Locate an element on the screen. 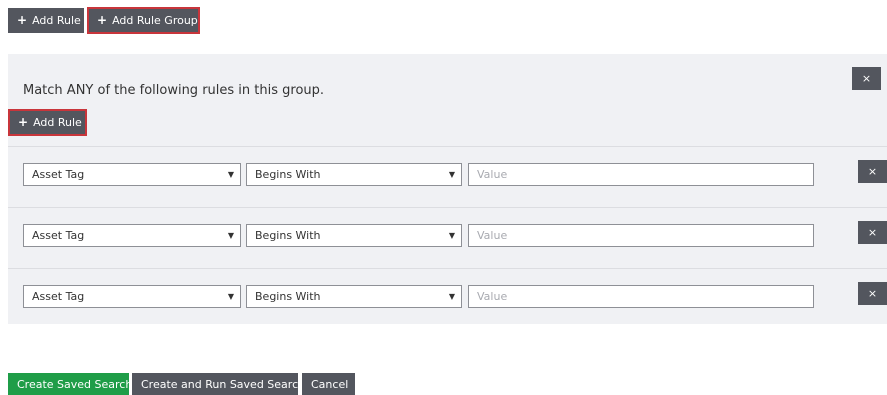 This screenshot has width=887, height=395. cancel-button: Cancel is located at coordinates (328, 384).